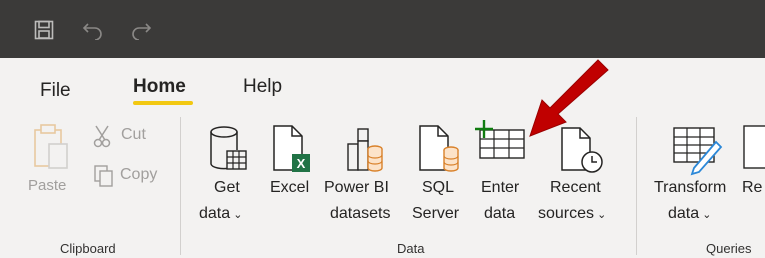 The image size is (765, 258). I want to click on cut-label: Cut, so click(133, 134).